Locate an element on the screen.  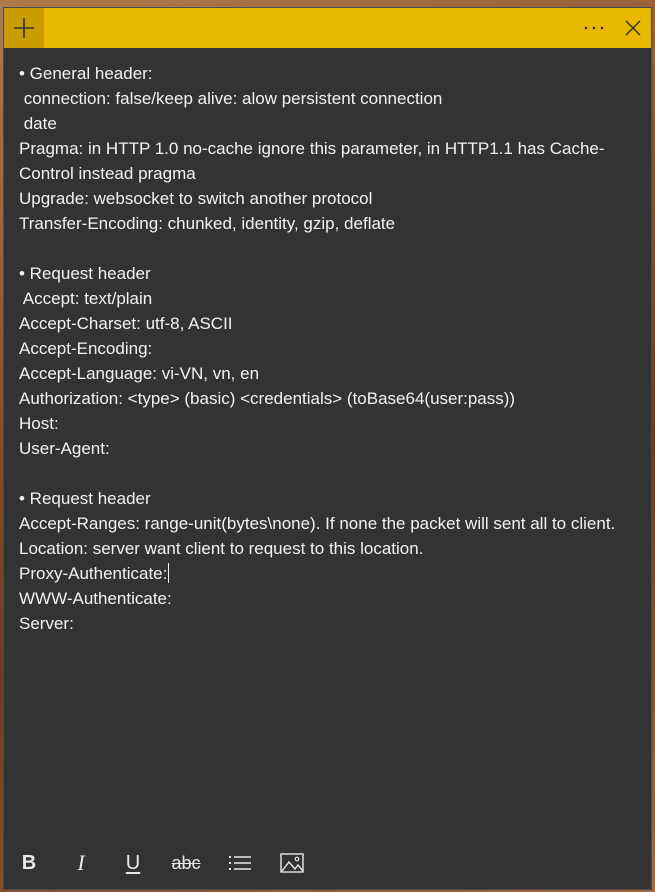
underline-button: U is located at coordinates (133, 863).